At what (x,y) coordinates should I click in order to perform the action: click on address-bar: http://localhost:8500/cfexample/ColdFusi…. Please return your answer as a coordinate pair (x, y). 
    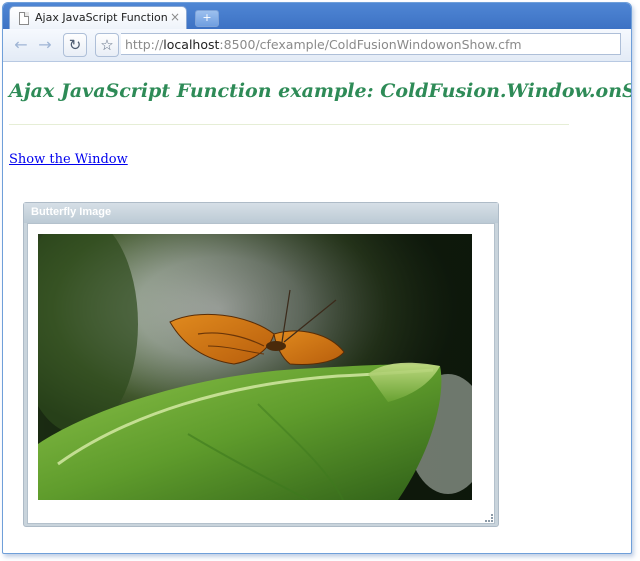
    Looking at the image, I should click on (371, 44).